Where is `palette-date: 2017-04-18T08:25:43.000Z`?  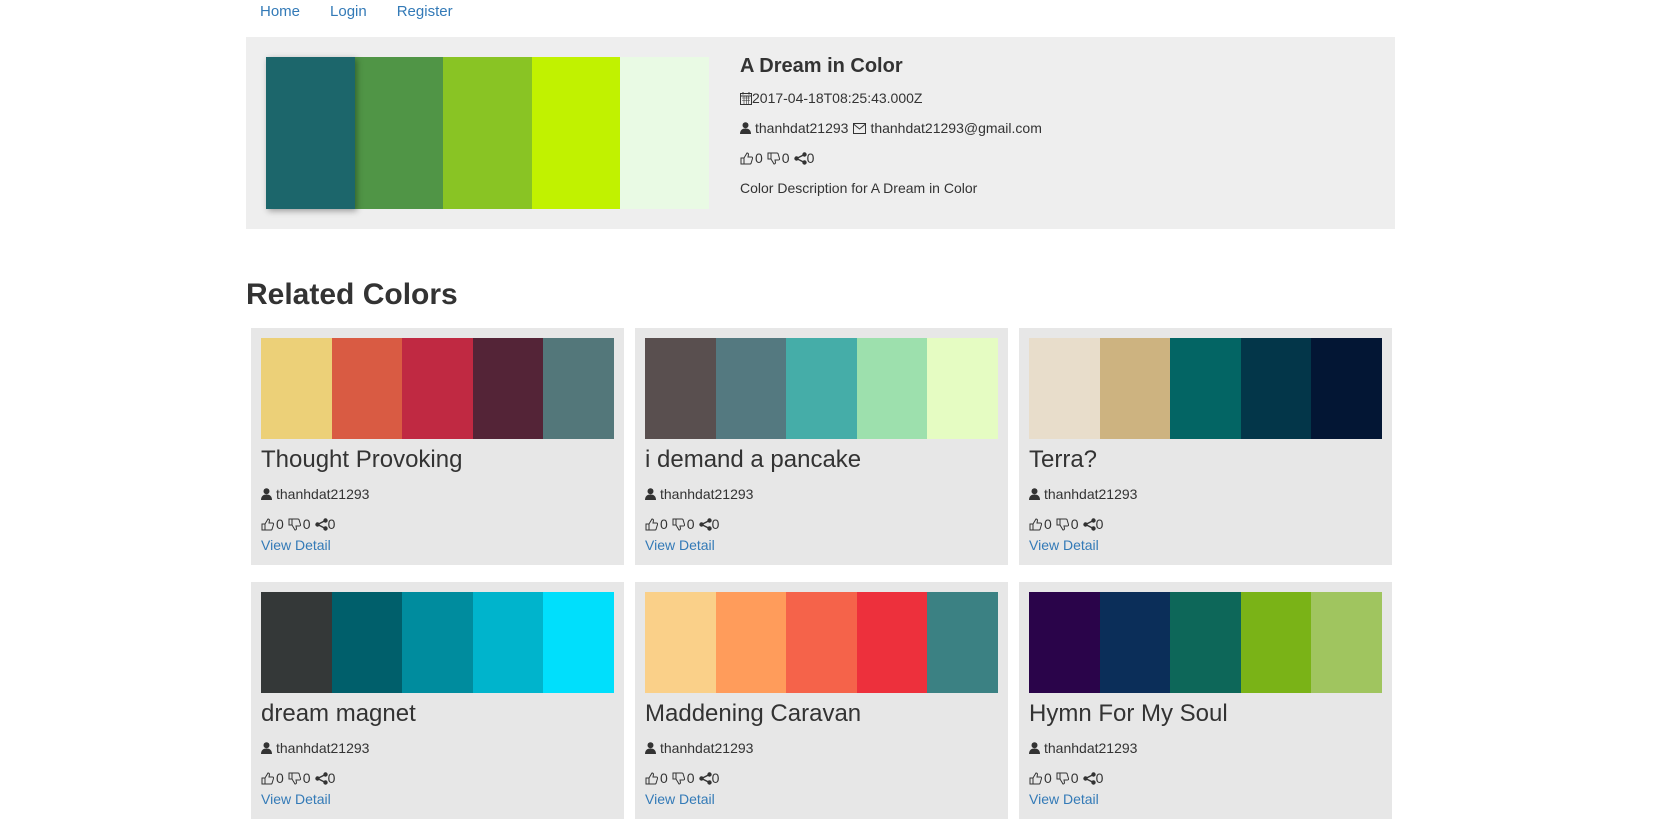 palette-date: 2017-04-18T08:25:43.000Z is located at coordinates (837, 98).